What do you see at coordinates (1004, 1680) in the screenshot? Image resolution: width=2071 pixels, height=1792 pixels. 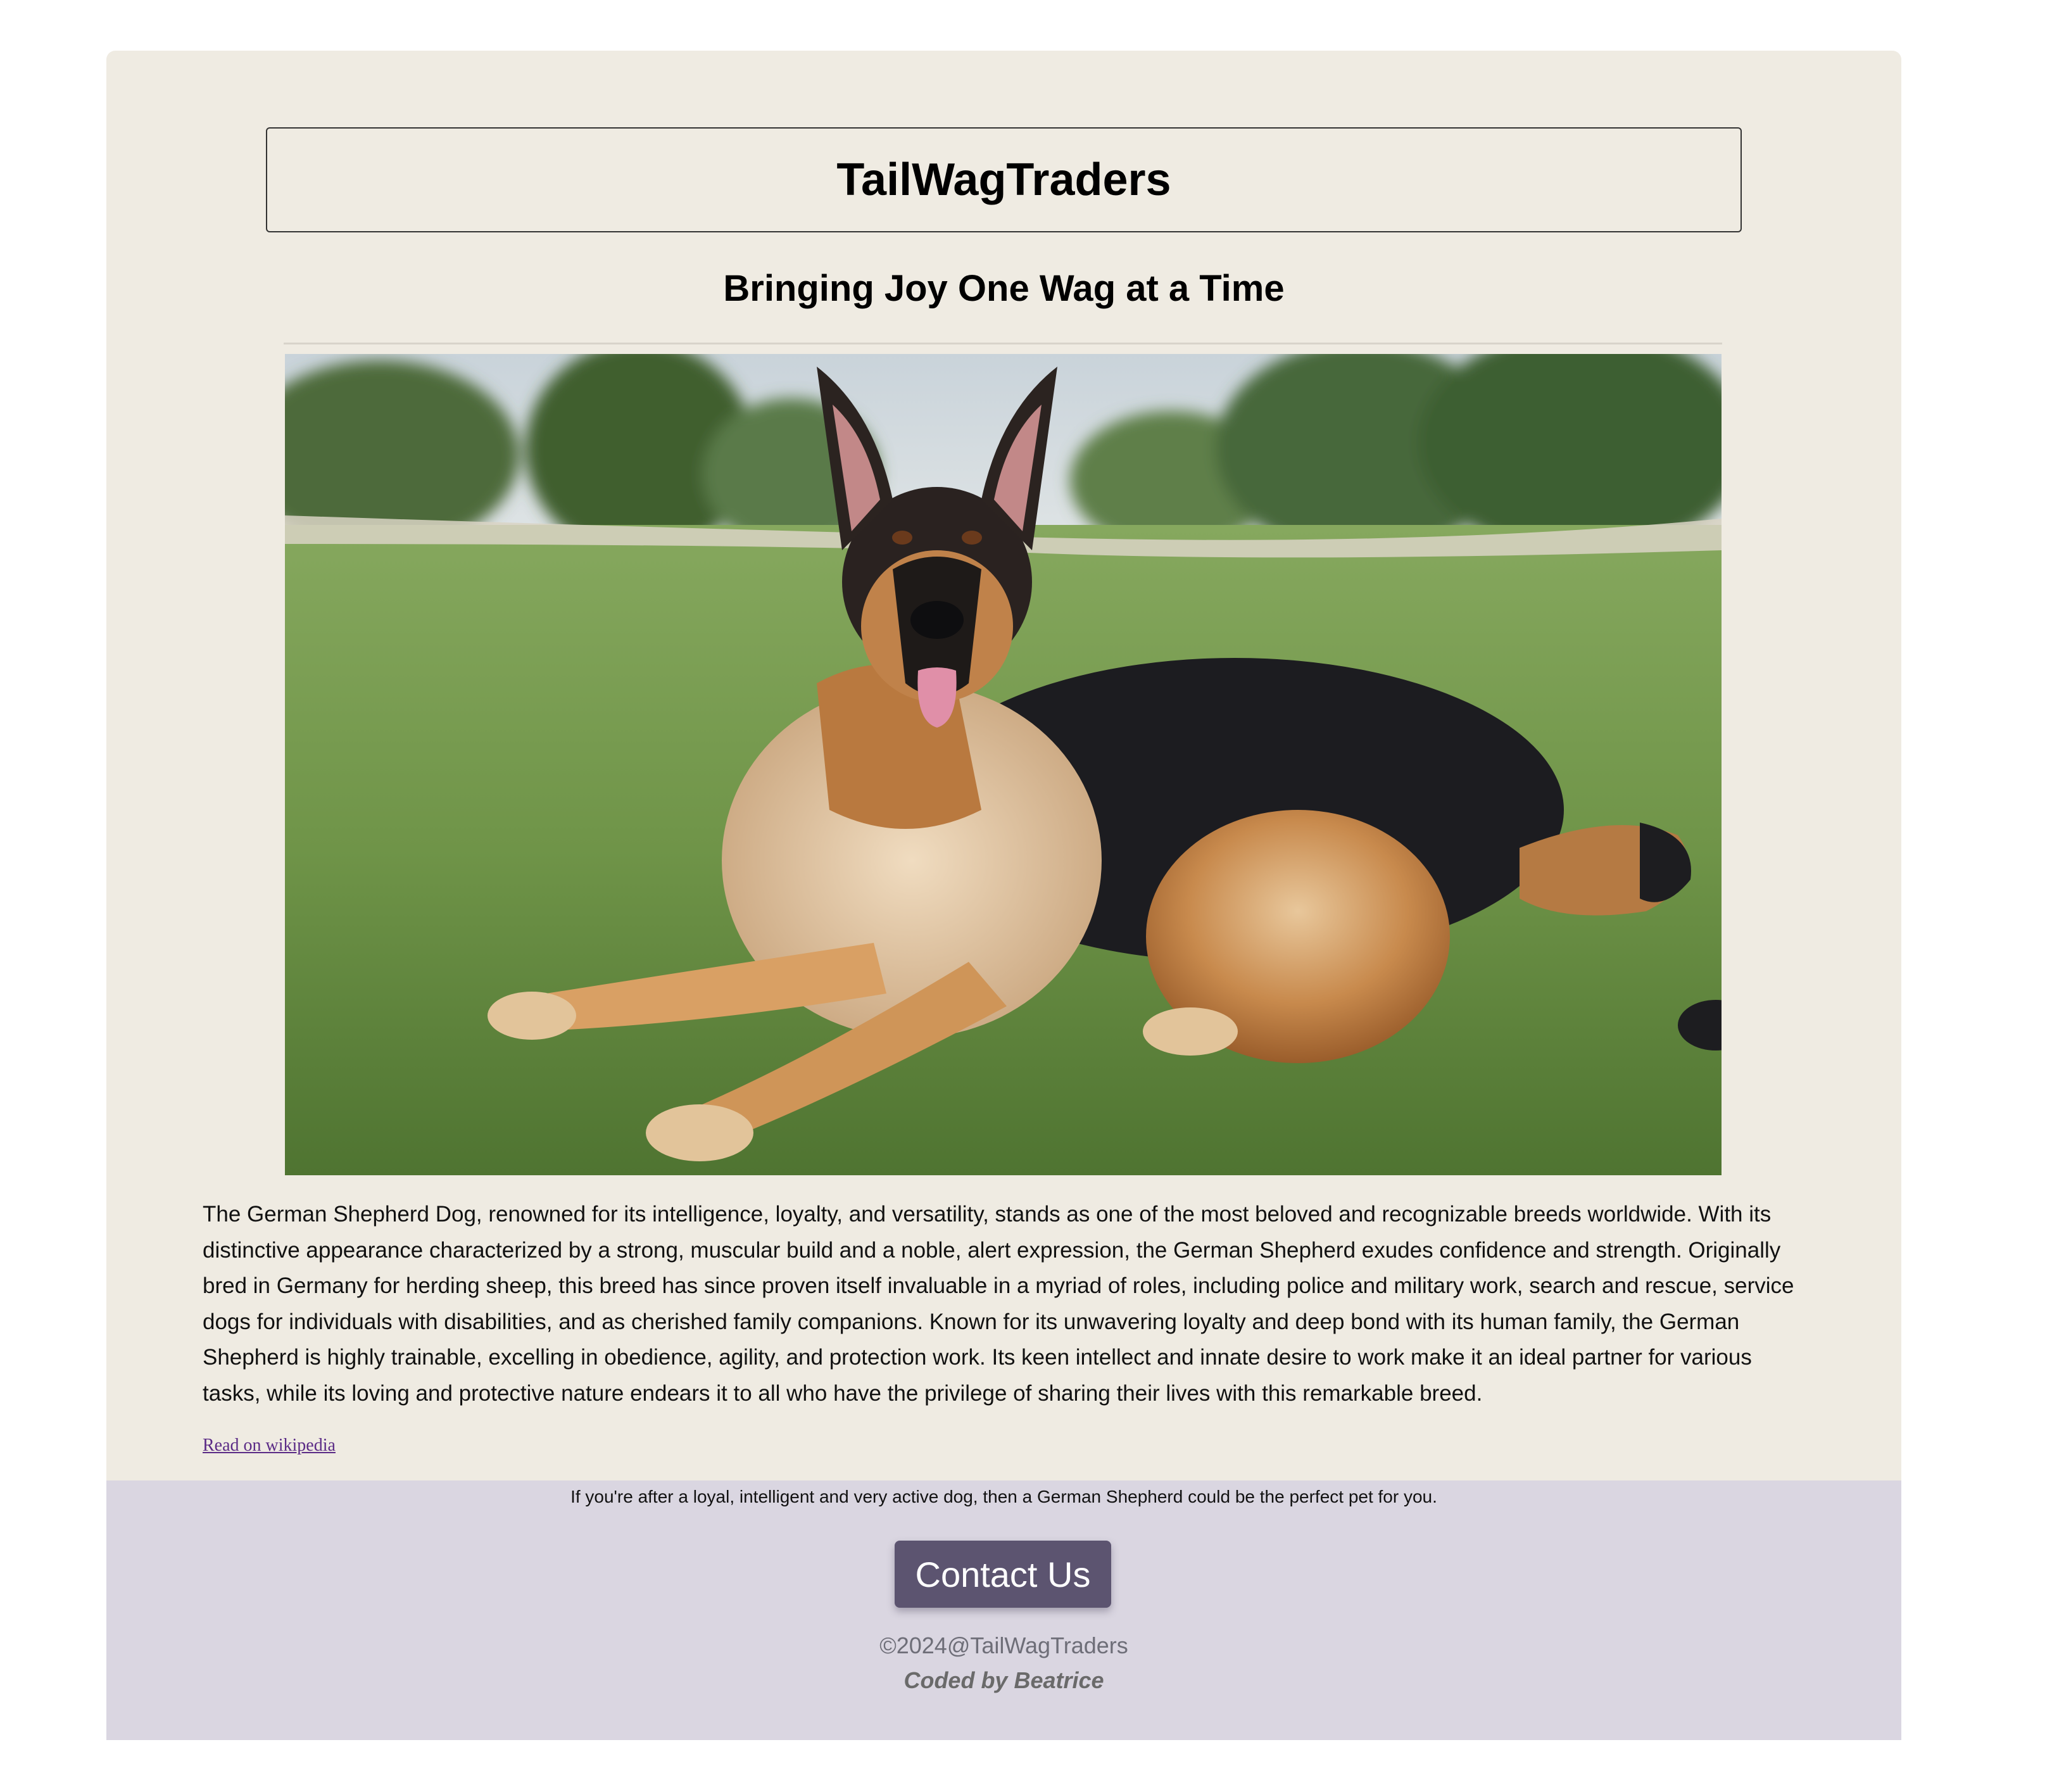 I see `author-credit: Coded by Beatrice` at bounding box center [1004, 1680].